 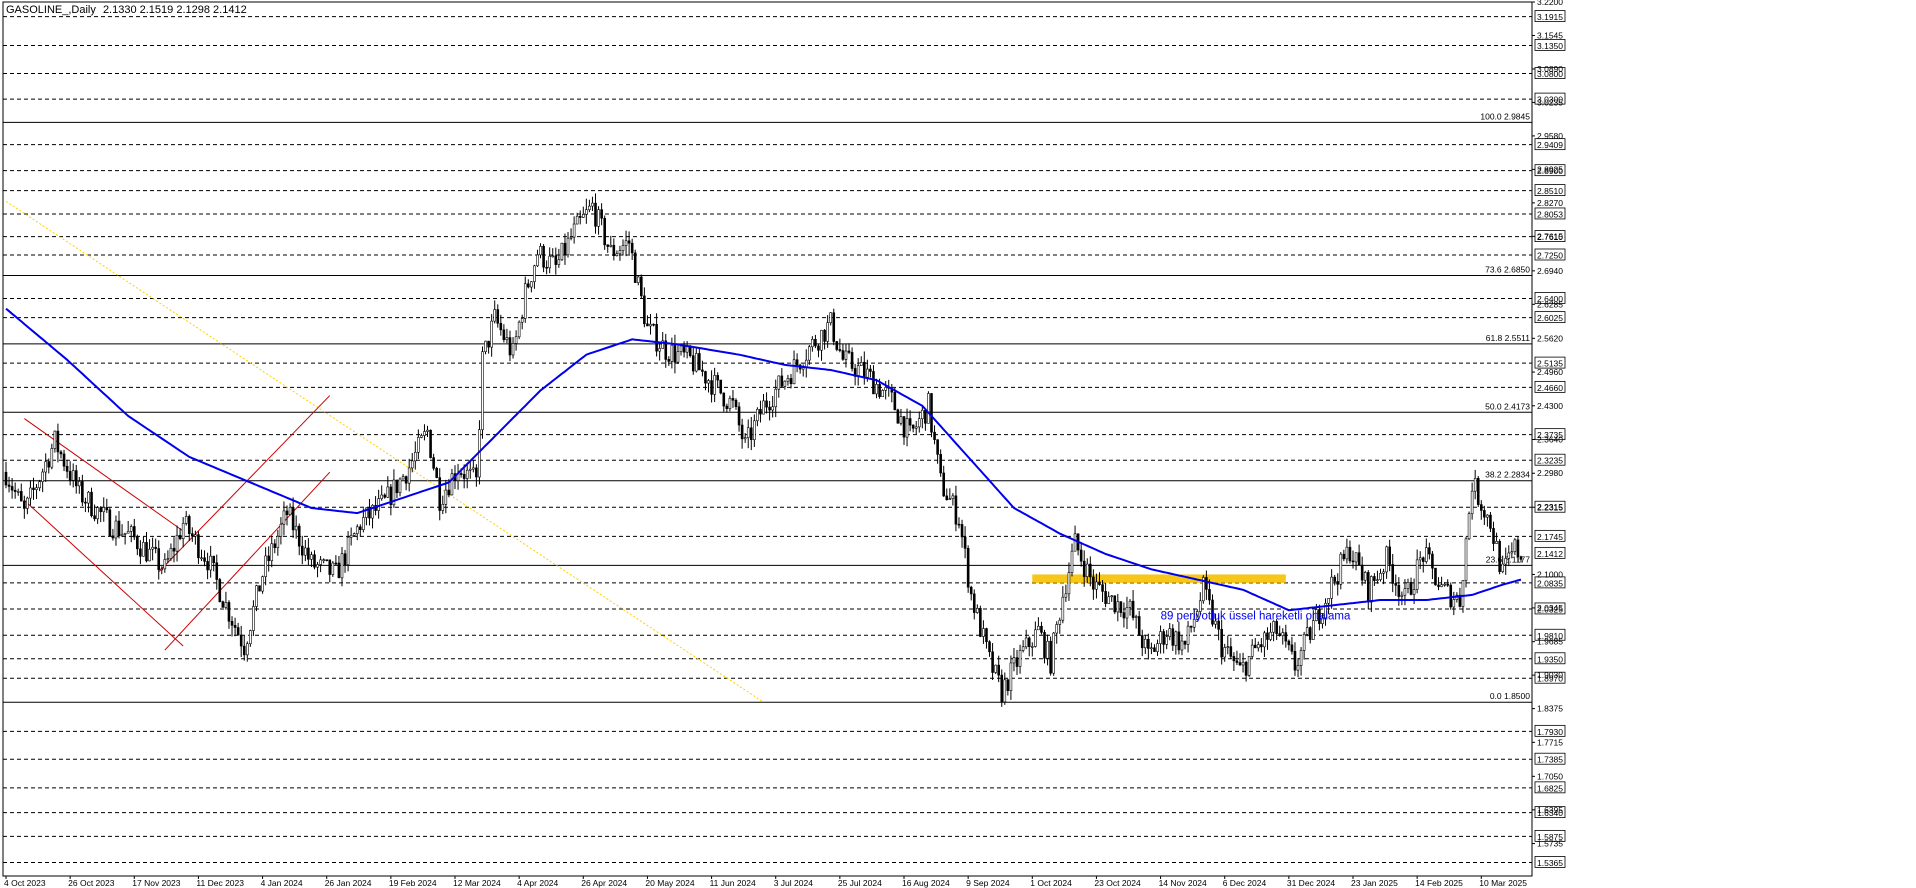 I want to click on x-tick-label: 31 Dec 2024, so click(x=1311, y=883).